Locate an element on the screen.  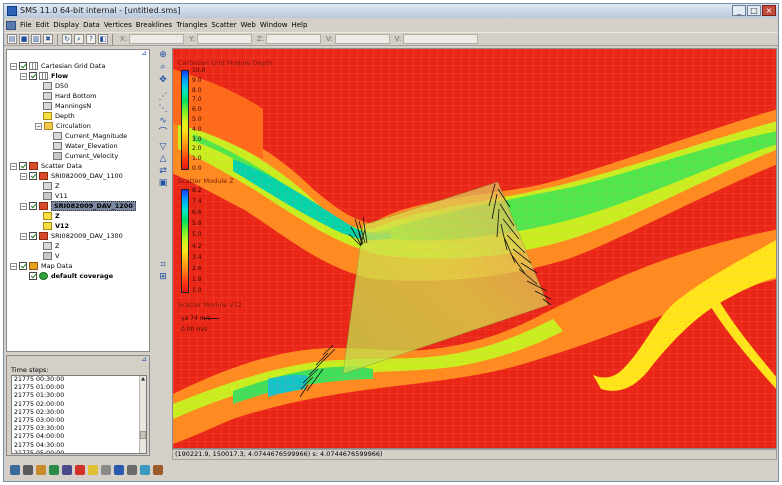
tree-map-data: − Map Data is located at coordinates (41, 266).